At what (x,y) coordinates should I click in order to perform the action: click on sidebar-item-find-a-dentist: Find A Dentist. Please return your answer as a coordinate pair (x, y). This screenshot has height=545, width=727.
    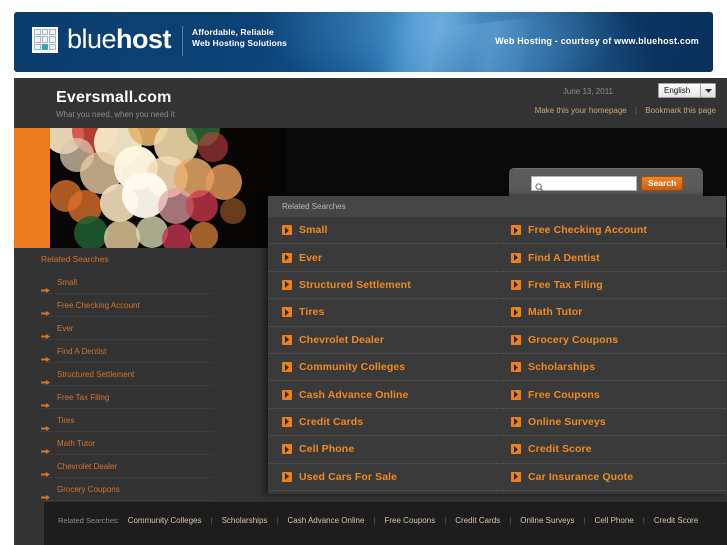
    Looking at the image, I should click on (127, 351).